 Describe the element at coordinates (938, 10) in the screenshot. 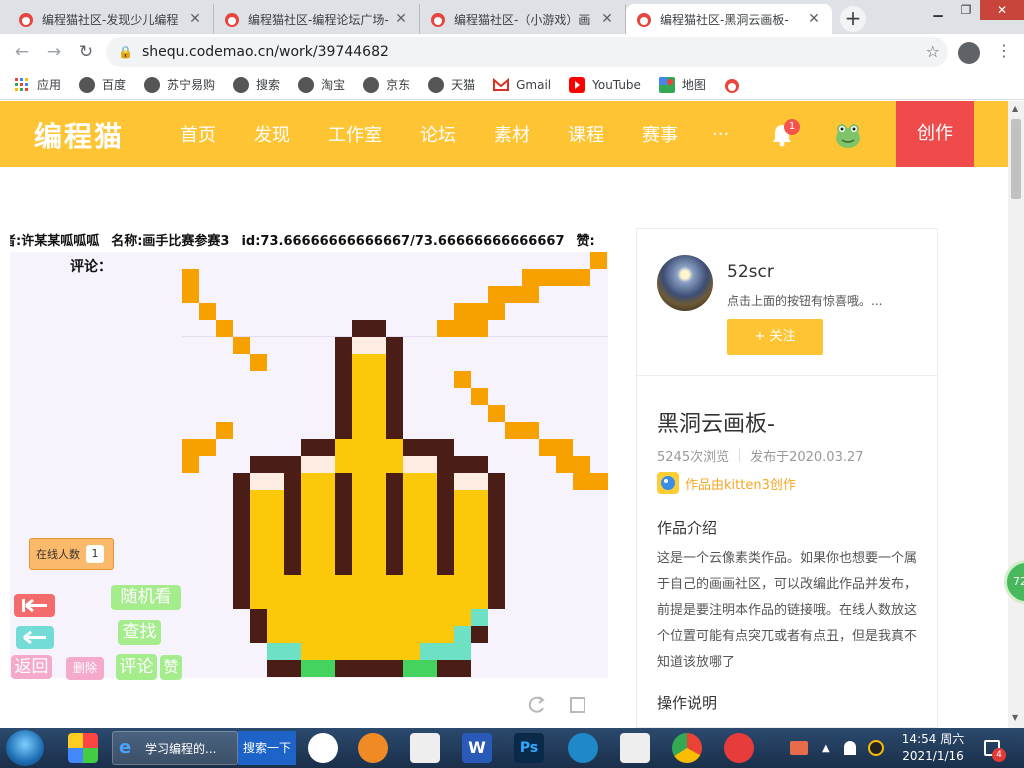

I see `minimize-icon: ▁` at that location.